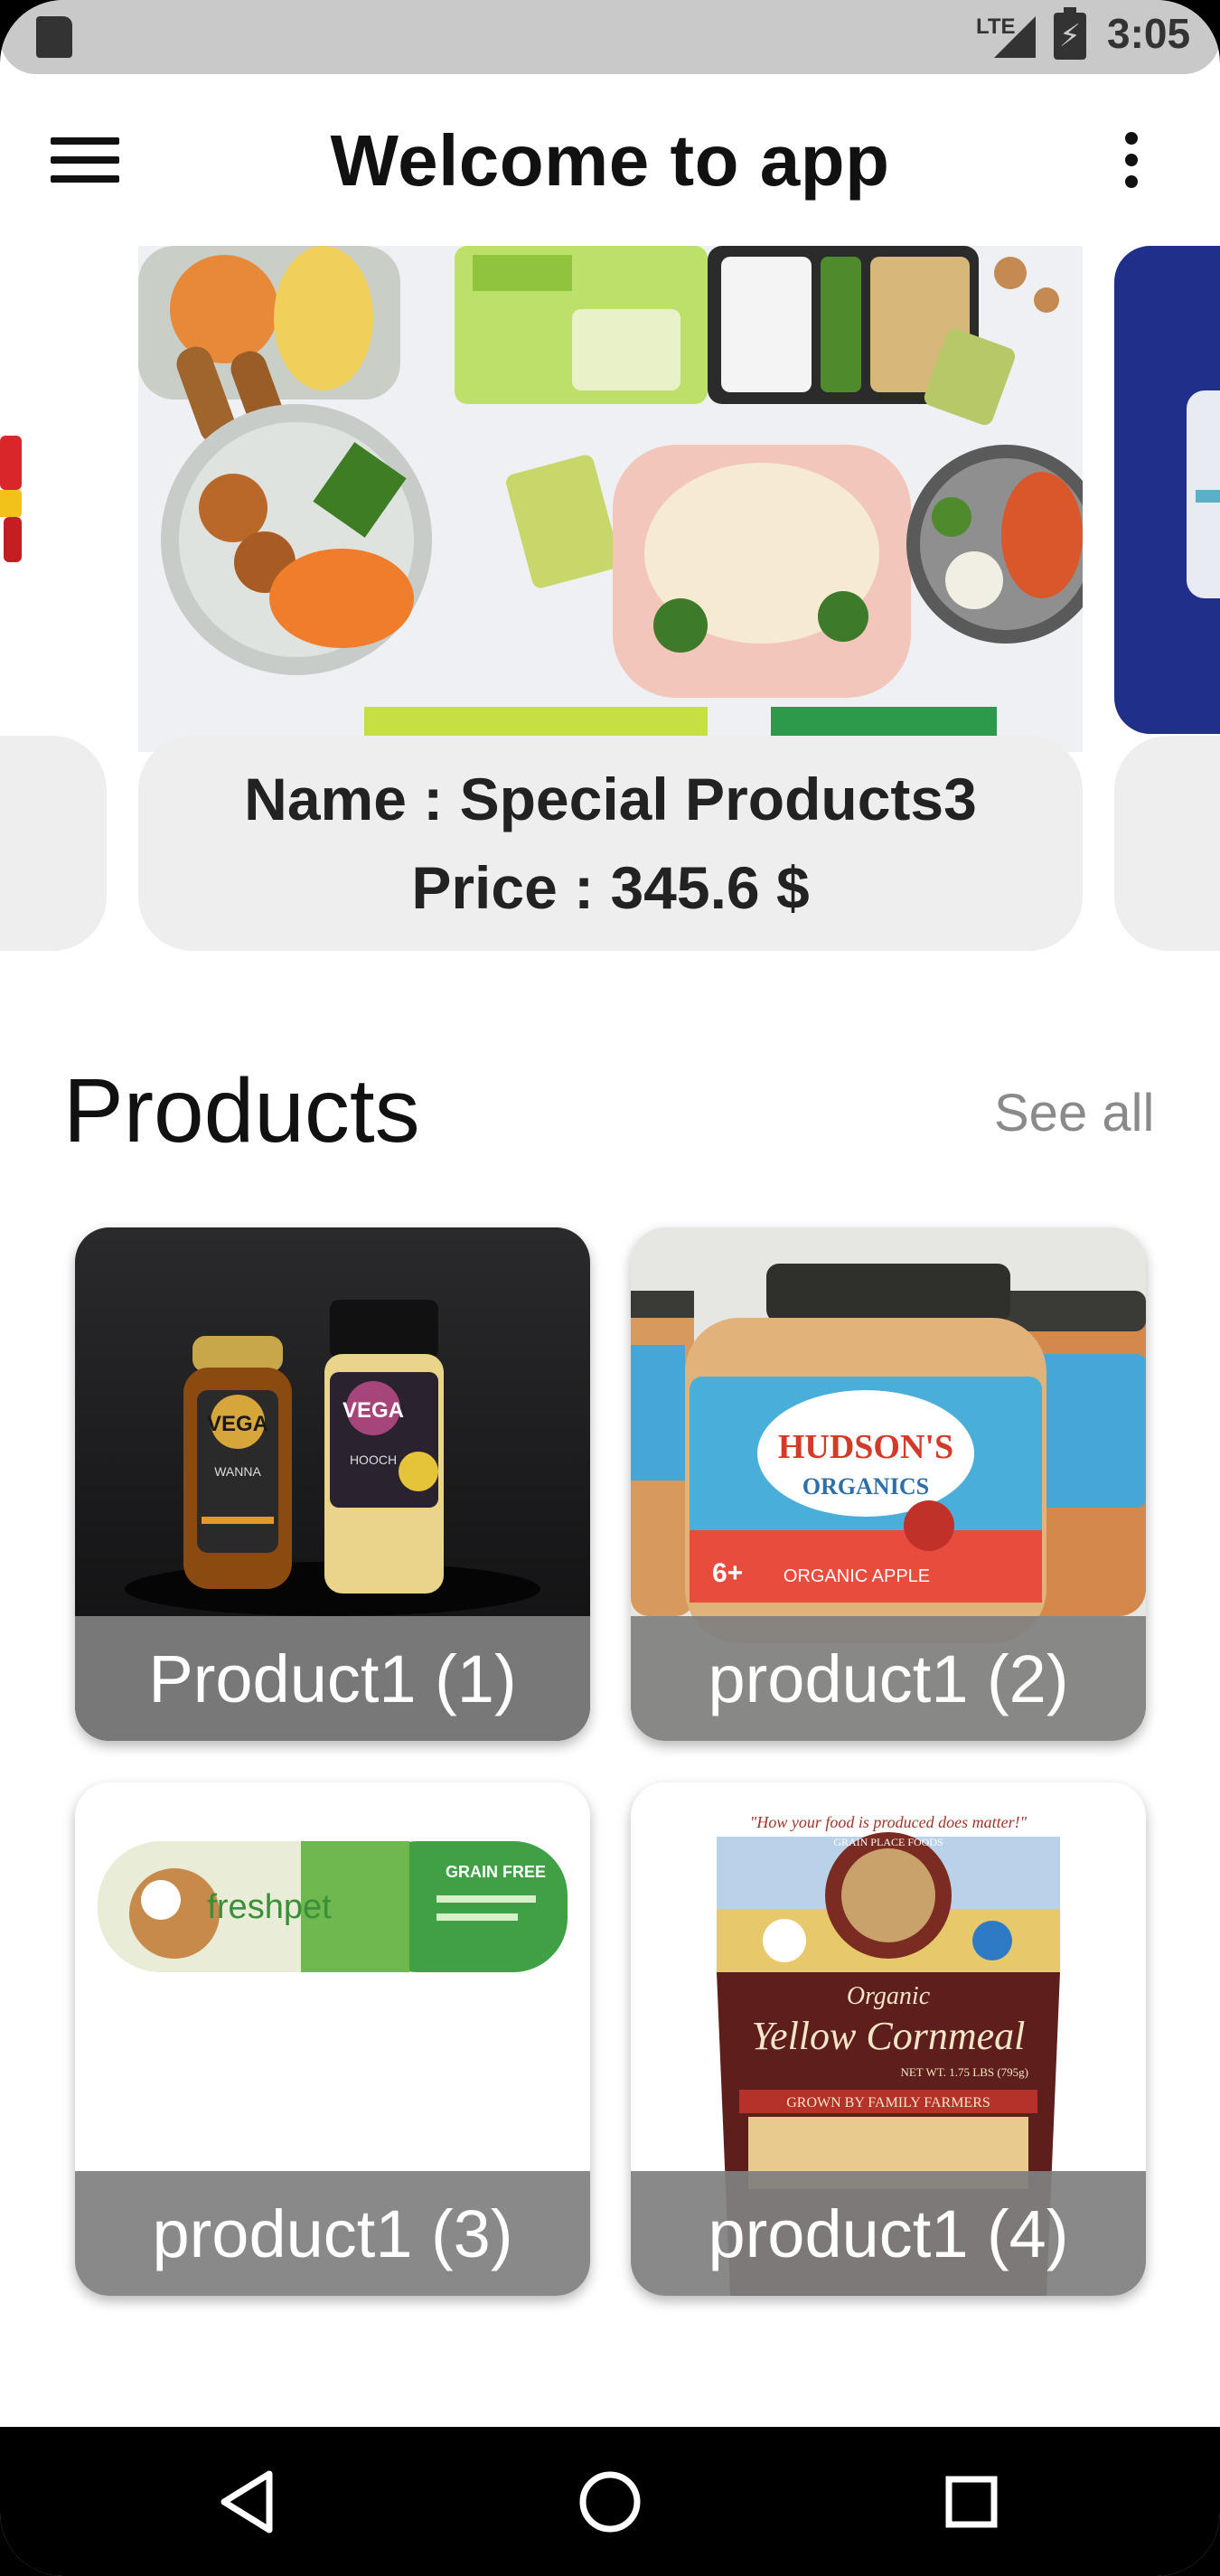 The width and height of the screenshot is (1220, 2576). Describe the element at coordinates (971, 2502) in the screenshot. I see `recent-apps-icon` at that location.